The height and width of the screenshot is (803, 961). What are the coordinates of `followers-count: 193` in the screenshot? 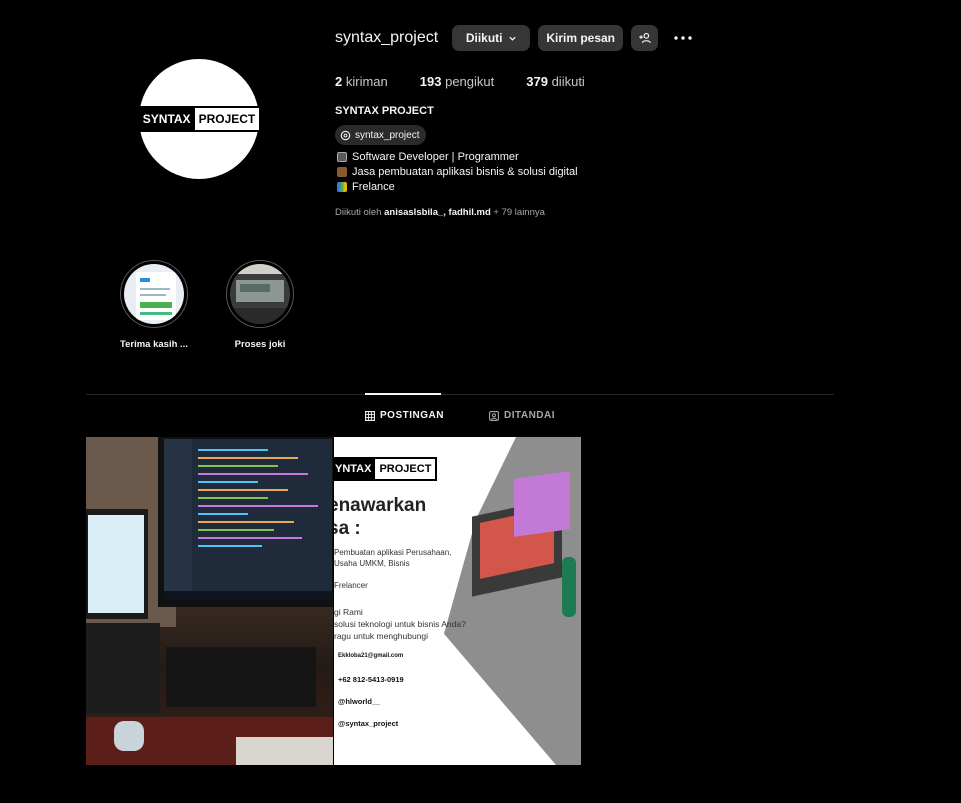 It's located at (430, 81).